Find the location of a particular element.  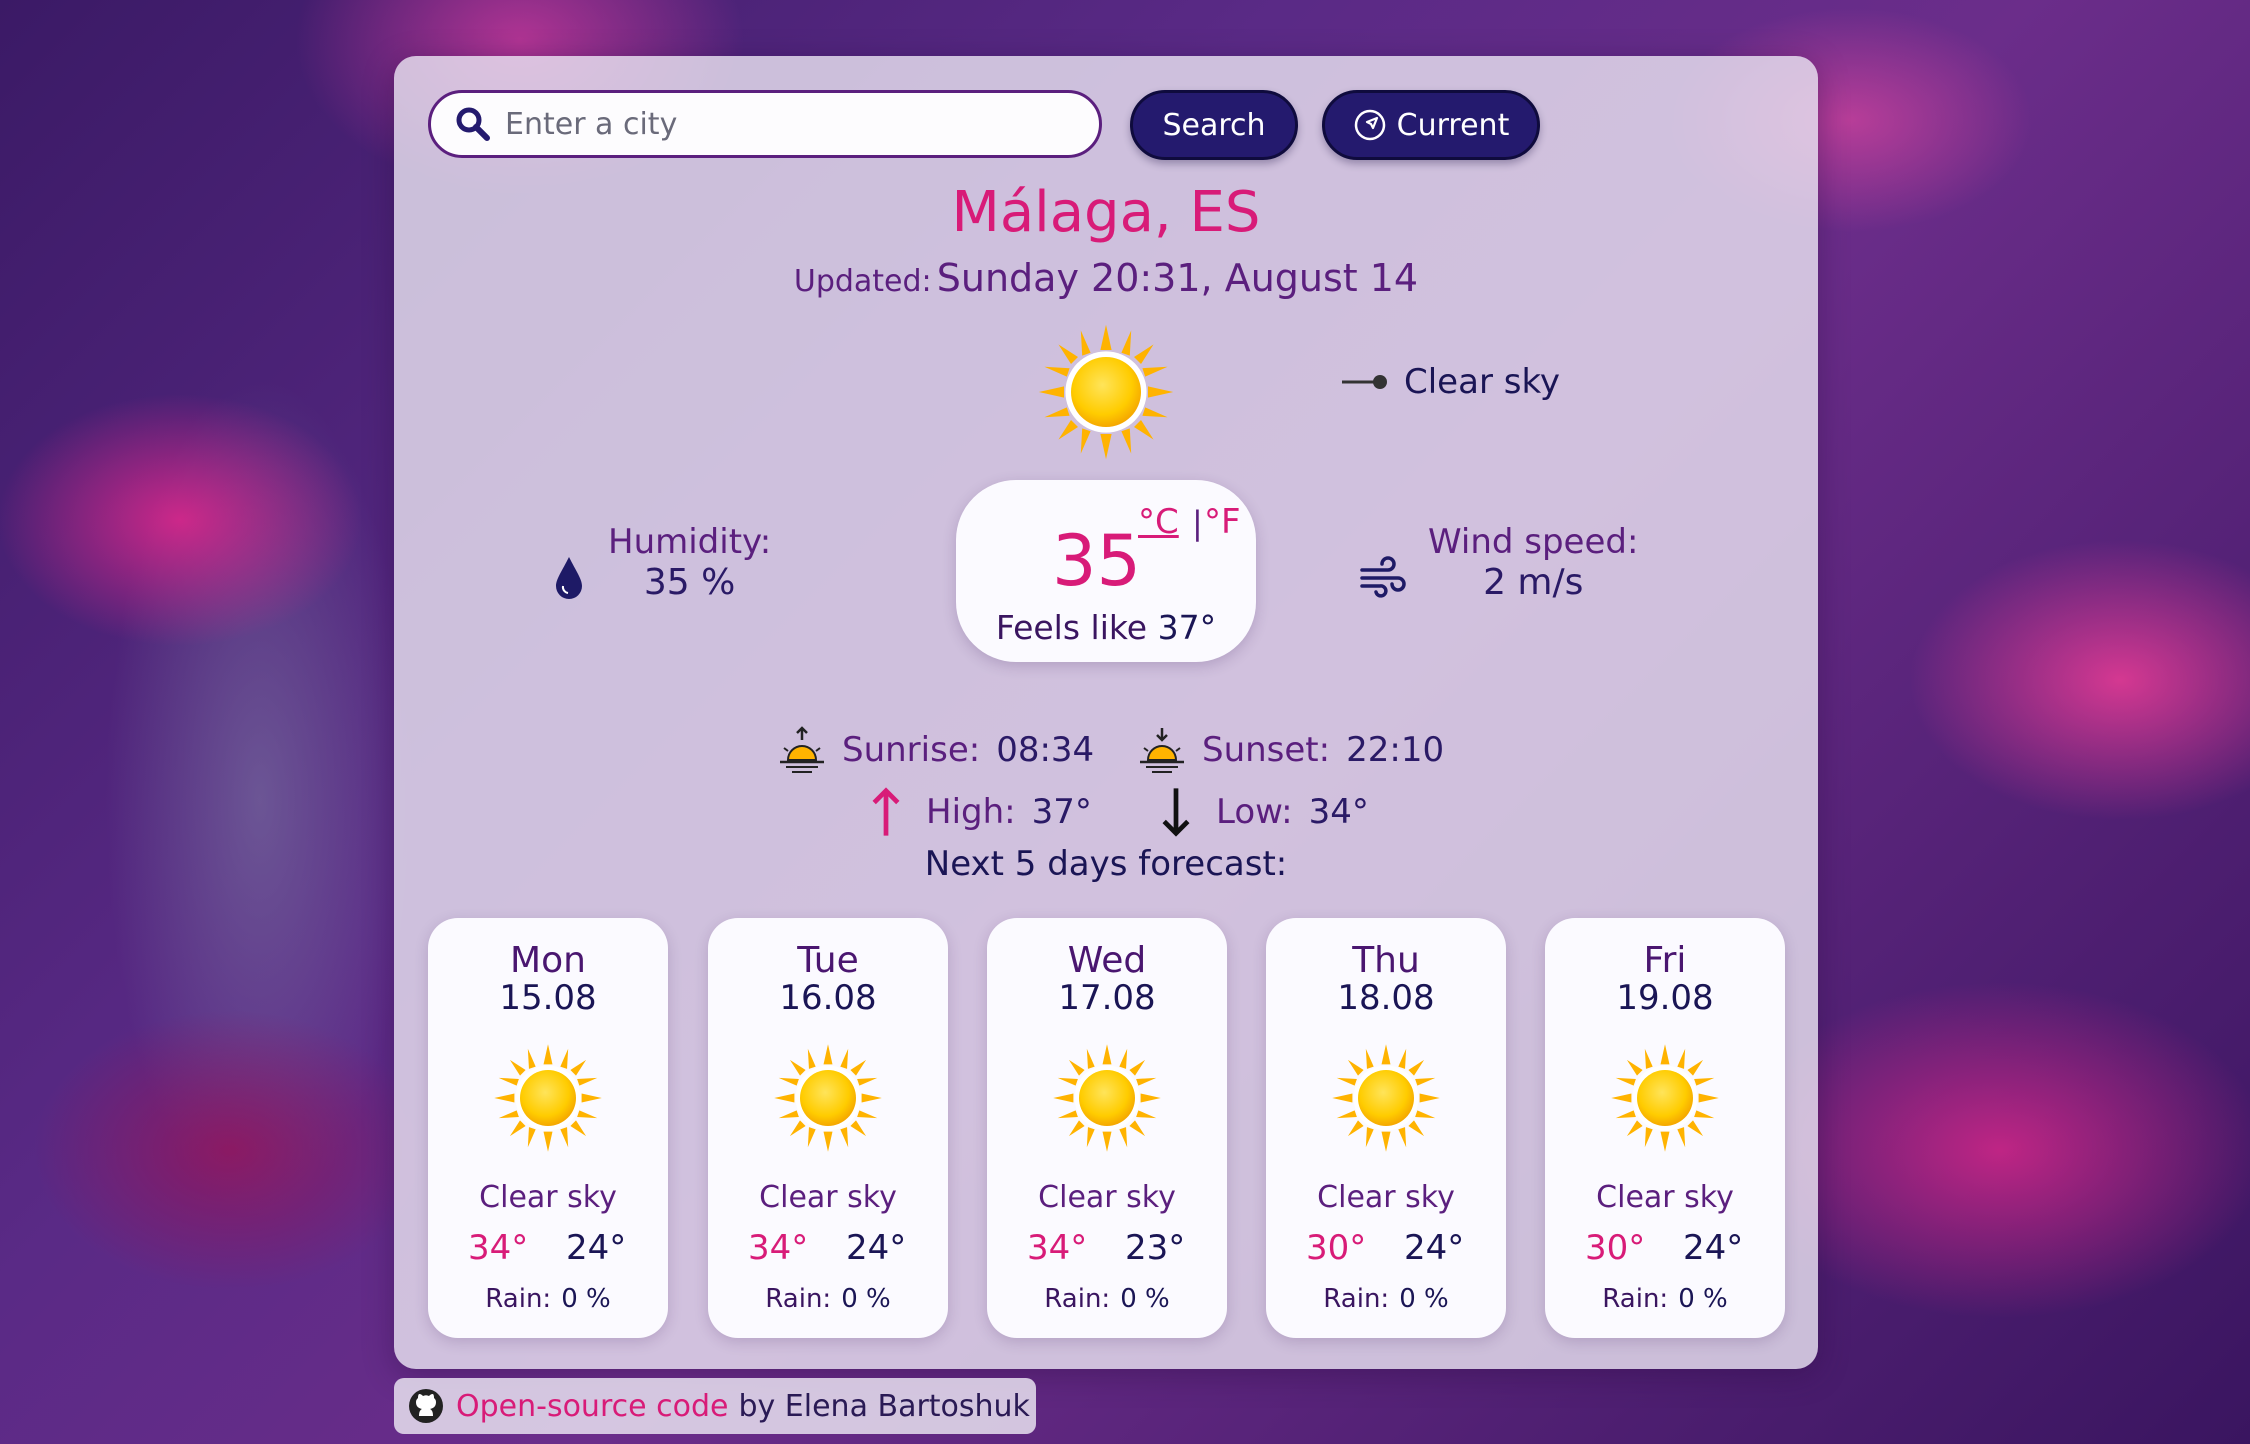

low-label: Low: is located at coordinates (1254, 812).